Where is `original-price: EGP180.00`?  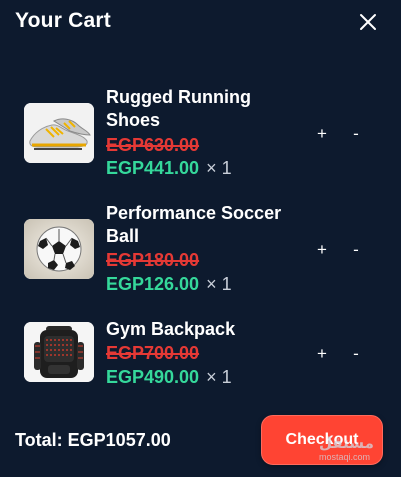
original-price: EGP180.00 is located at coordinates (153, 260).